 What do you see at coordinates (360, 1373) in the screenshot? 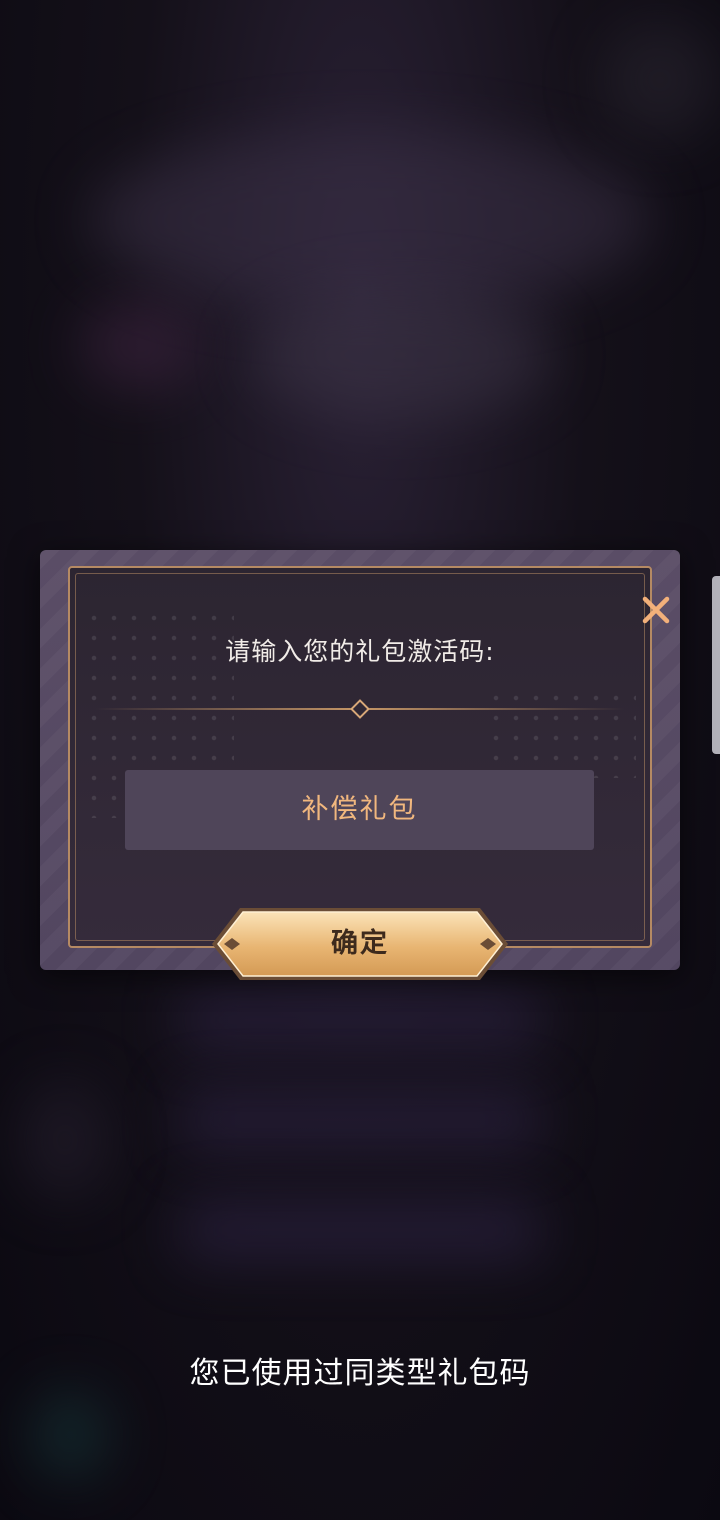
I see `toast-message: 您已使用过同类型礼包码` at bounding box center [360, 1373].